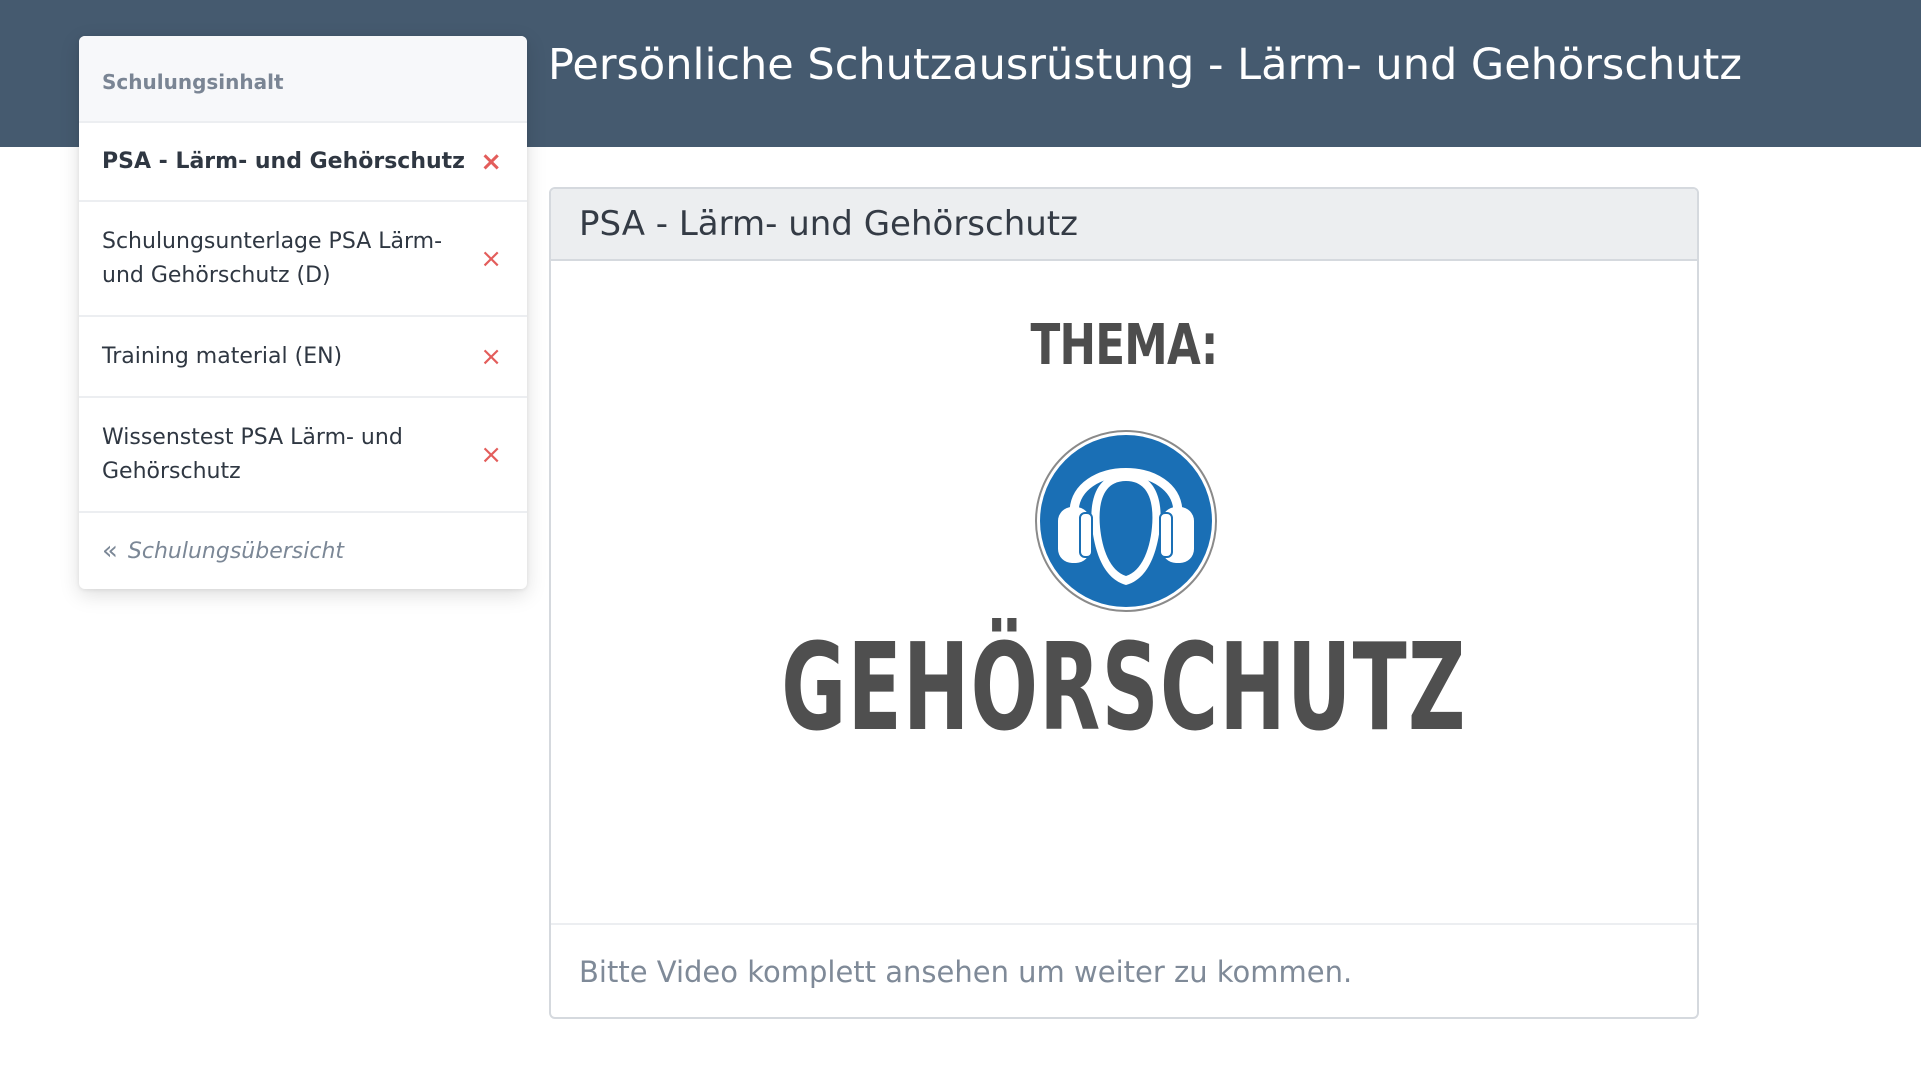 This screenshot has width=1921, height=1080. What do you see at coordinates (283, 161) in the screenshot?
I see `sidebar-item-label: PSA - Lärm- und Gehörschutz` at bounding box center [283, 161].